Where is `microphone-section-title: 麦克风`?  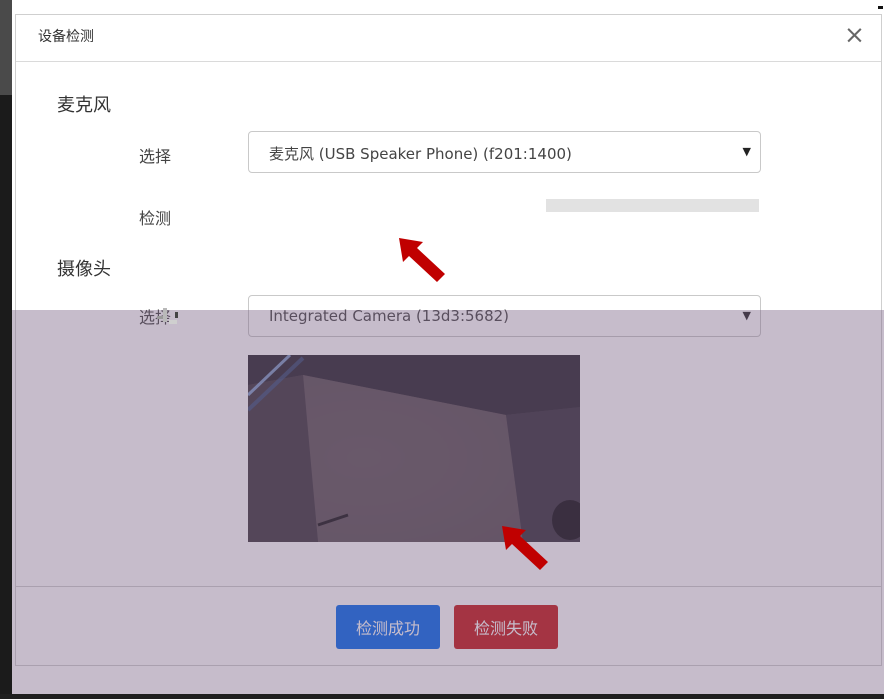
microphone-section-title: 麦克风 is located at coordinates (84, 105).